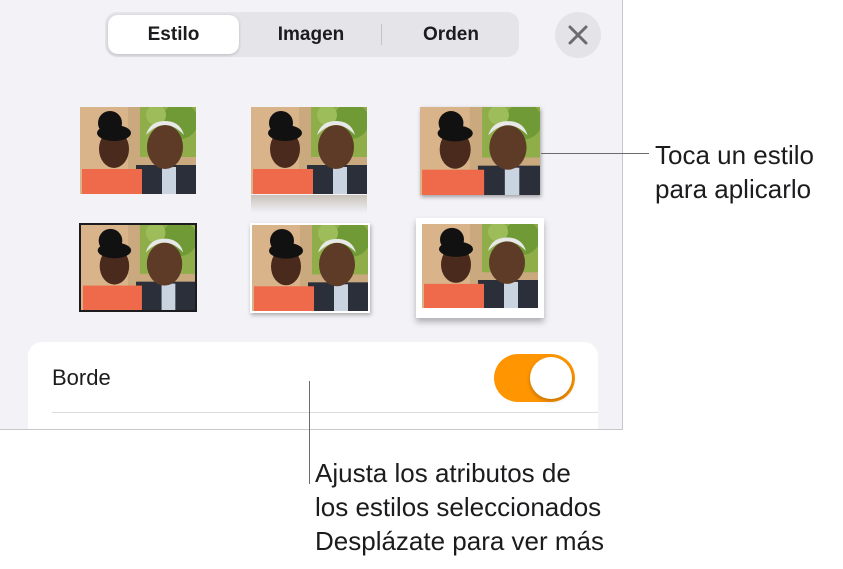 The width and height of the screenshot is (843, 569). I want to click on callout-attributes-line-3: Desplázate para ver más, so click(460, 541).